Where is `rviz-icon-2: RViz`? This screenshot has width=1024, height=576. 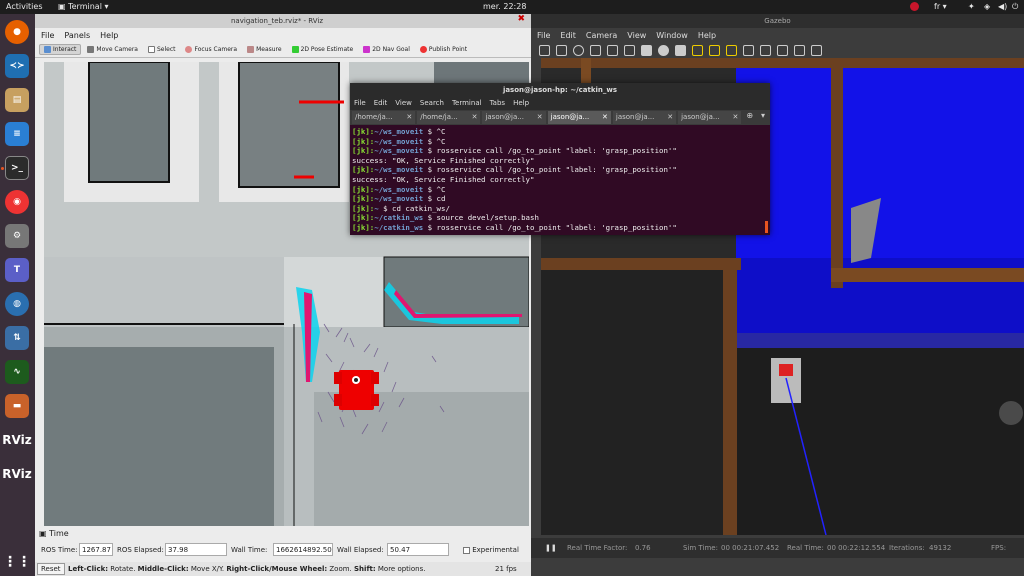
rviz-icon-2: RViz is located at coordinates (16, 474).